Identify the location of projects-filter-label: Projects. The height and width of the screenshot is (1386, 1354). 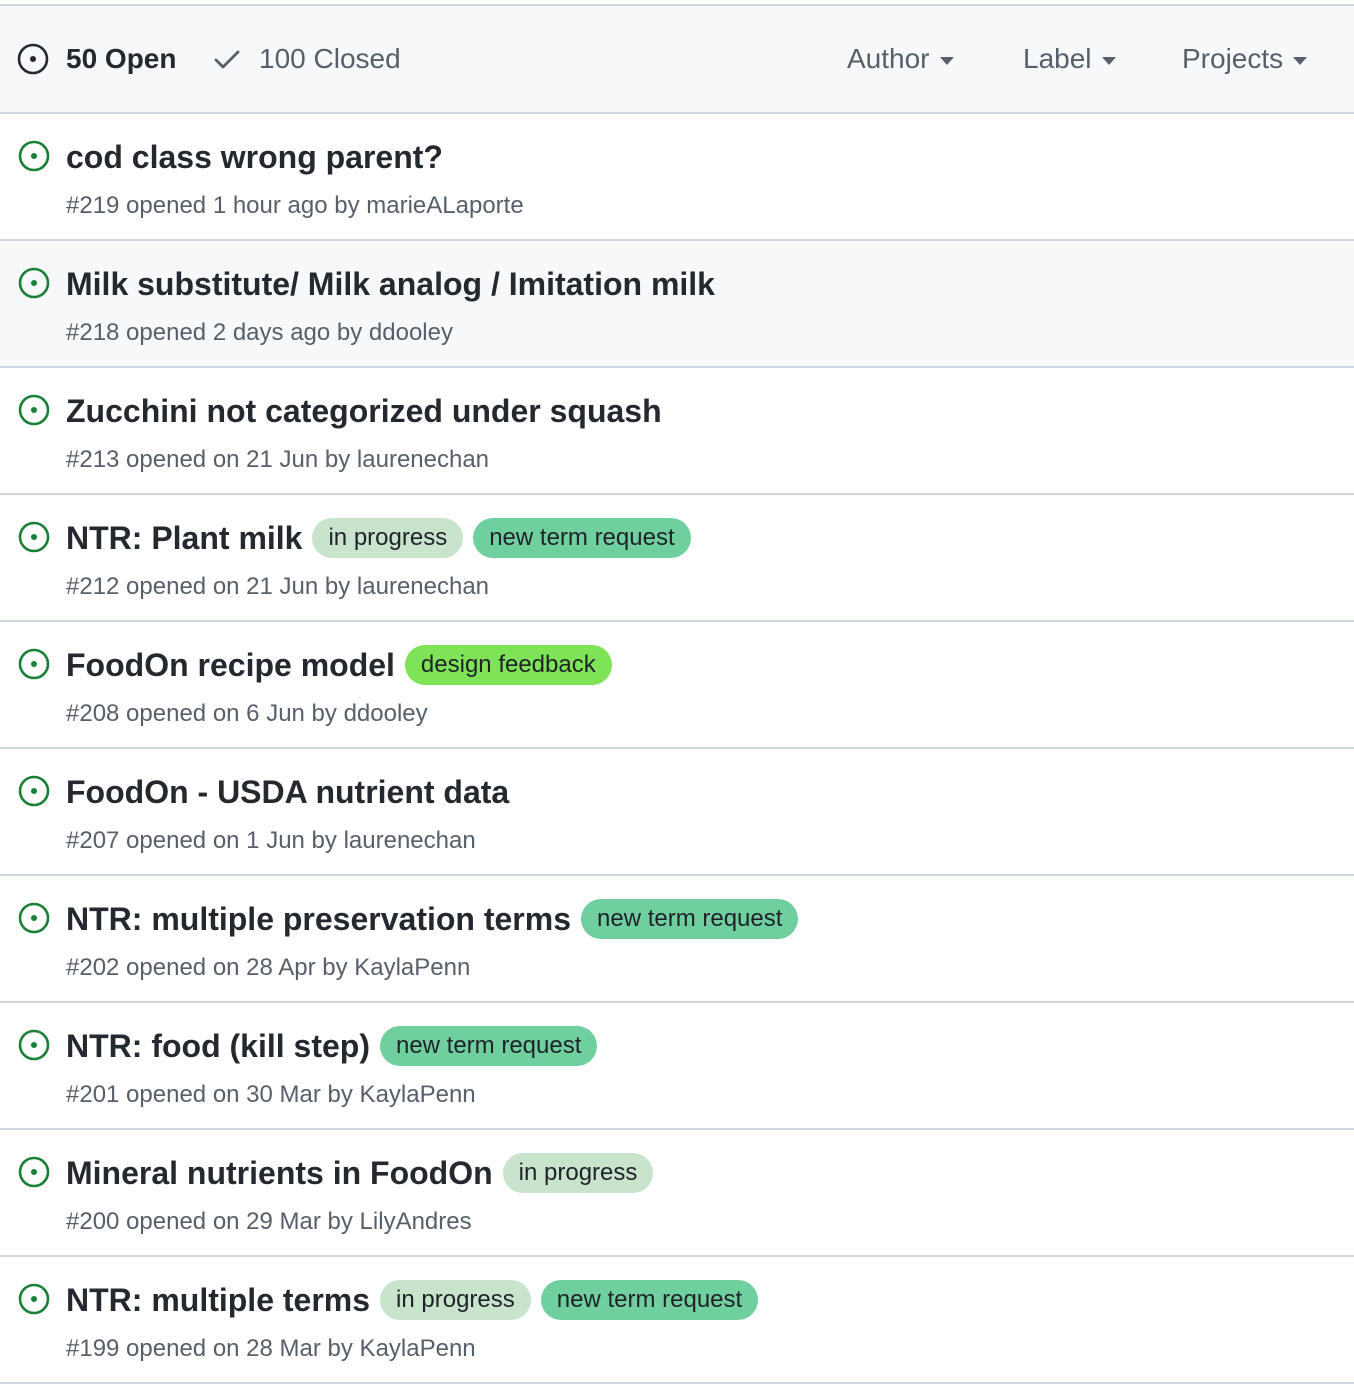
(1233, 58).